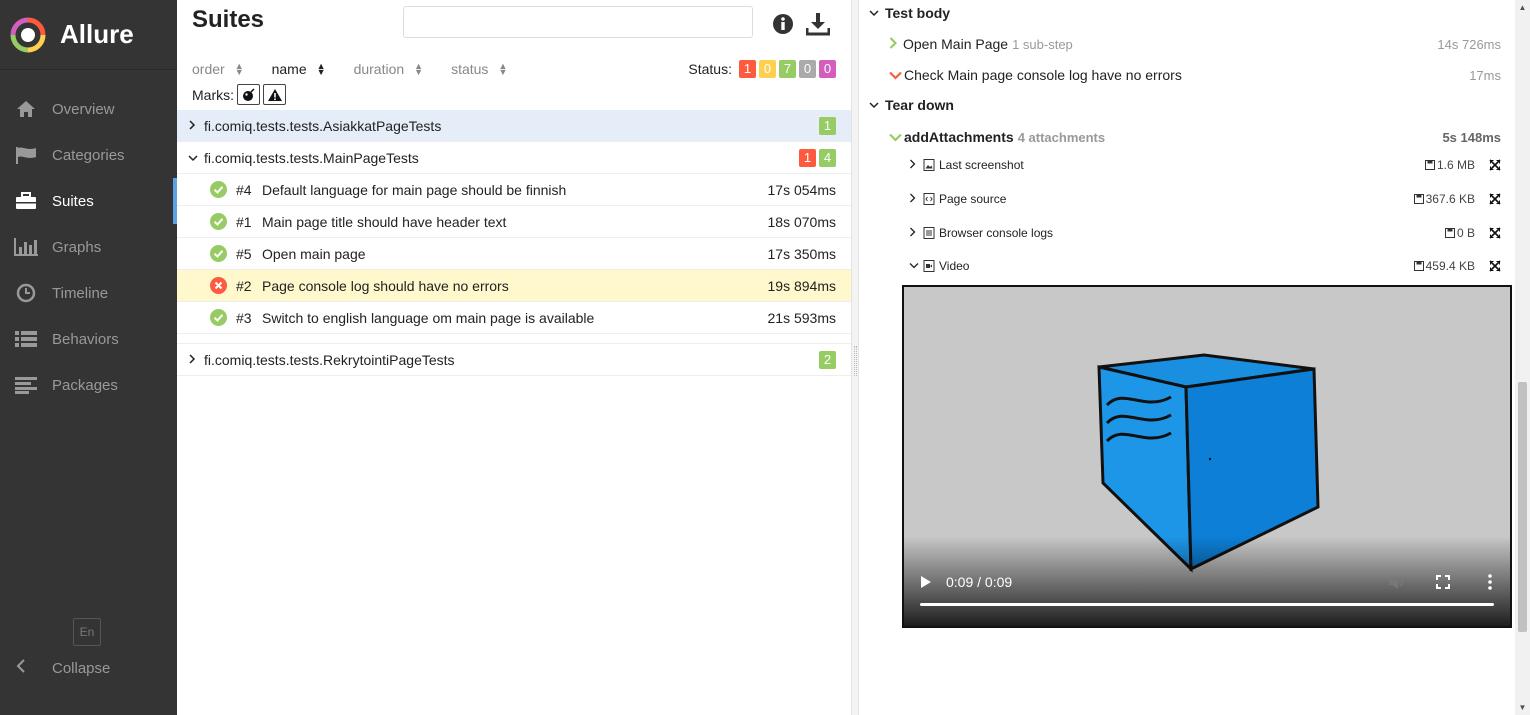 The height and width of the screenshot is (715, 1530). What do you see at coordinates (1490, 582) in the screenshot?
I see `more-options-icon` at bounding box center [1490, 582].